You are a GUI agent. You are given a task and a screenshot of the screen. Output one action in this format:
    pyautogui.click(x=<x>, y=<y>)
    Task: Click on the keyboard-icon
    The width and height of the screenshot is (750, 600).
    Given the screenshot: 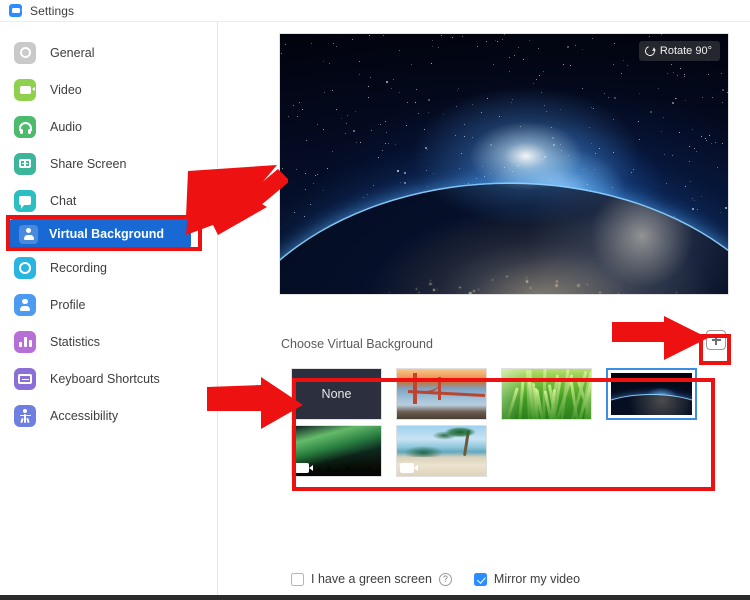 What is the action you would take?
    pyautogui.click(x=25, y=378)
    